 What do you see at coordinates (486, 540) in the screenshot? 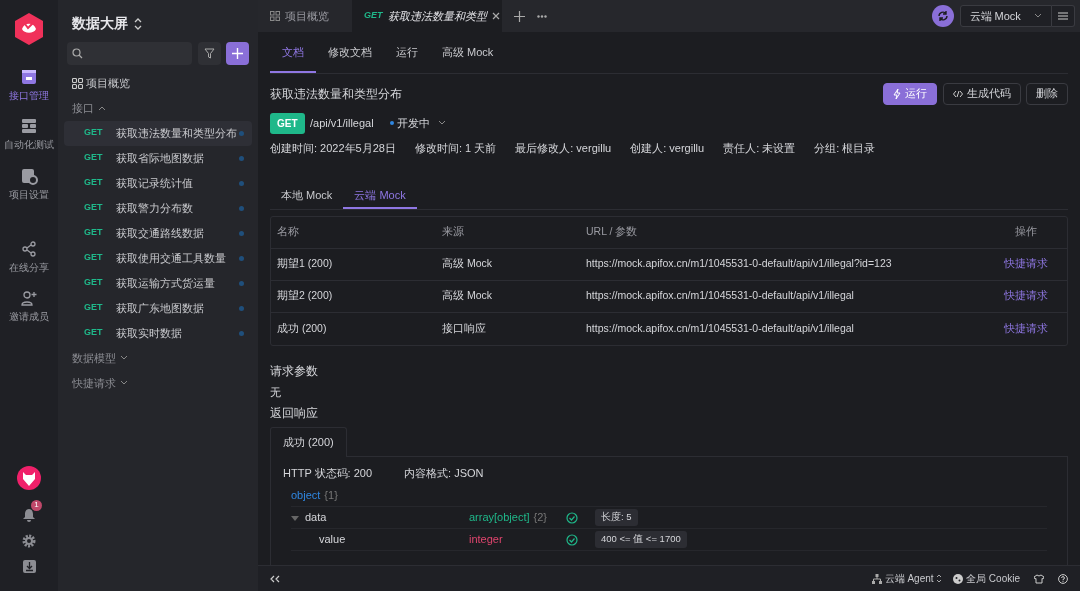
I see `field-type: integer` at bounding box center [486, 540].